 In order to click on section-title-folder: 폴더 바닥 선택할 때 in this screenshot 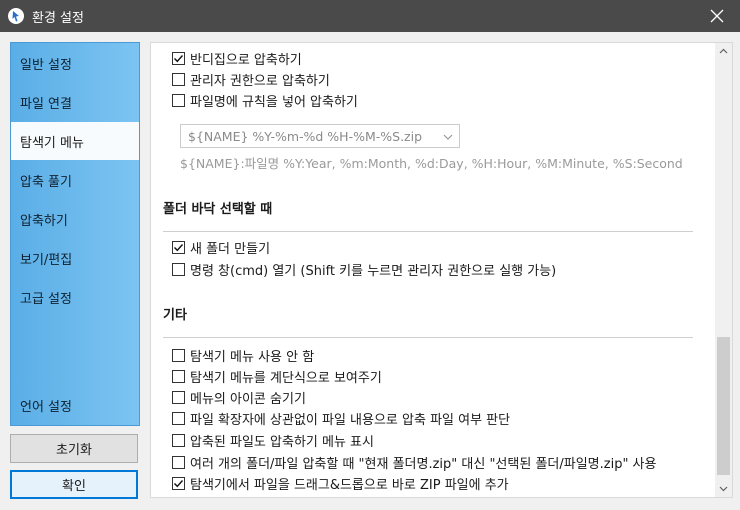, I will do `click(218, 209)`.